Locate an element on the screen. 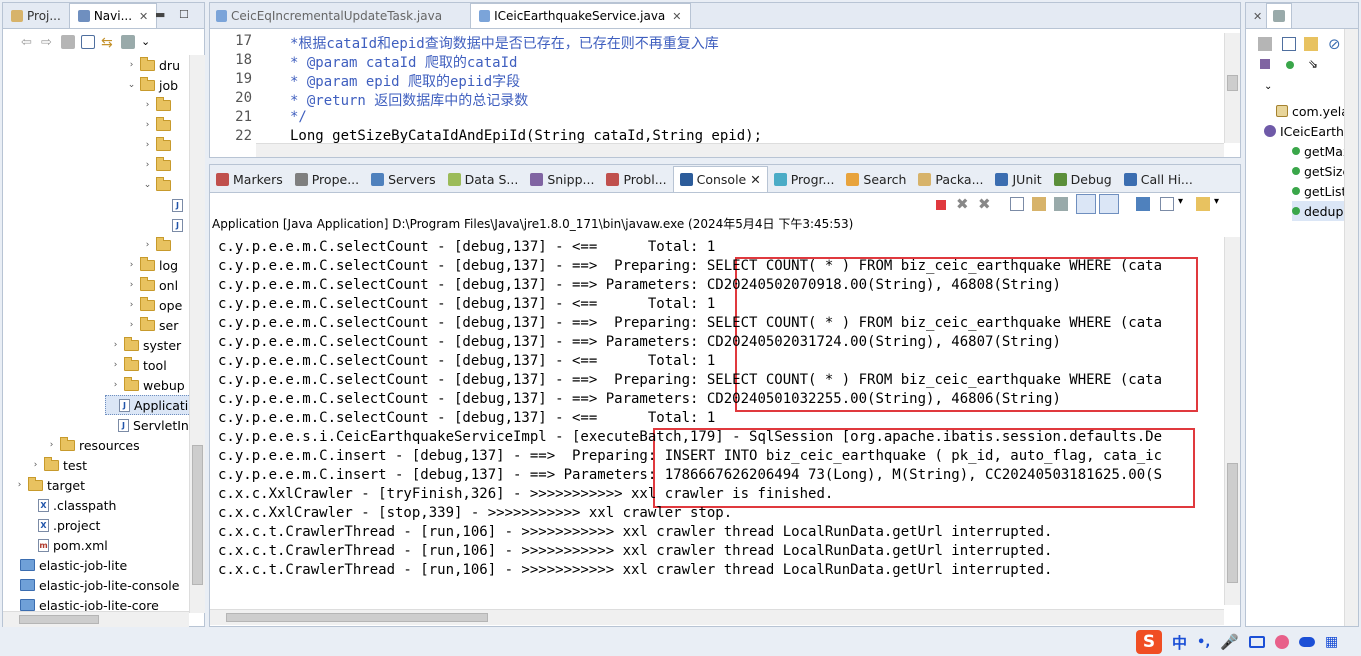 The image size is (1361, 656). open-console-icon is located at coordinates (1203, 204).